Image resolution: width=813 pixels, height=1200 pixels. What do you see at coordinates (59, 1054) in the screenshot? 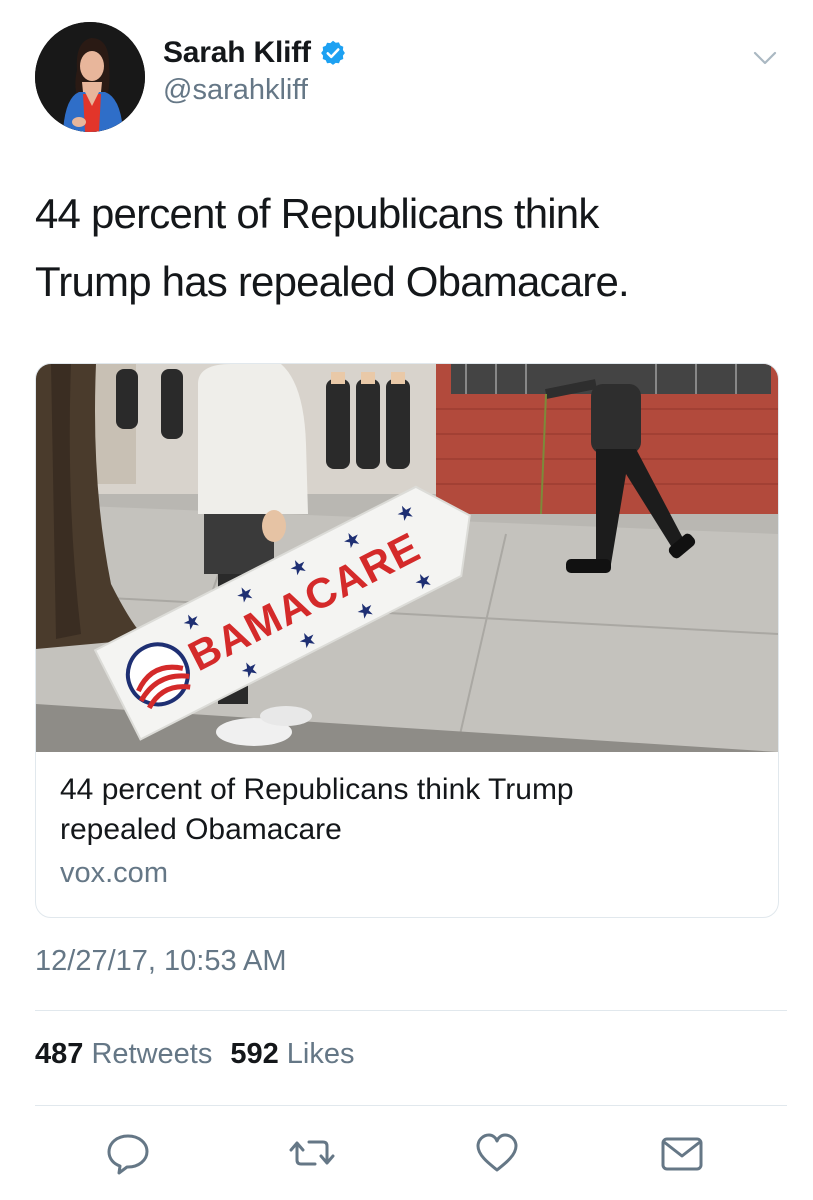
I see `retweets-count: 487` at bounding box center [59, 1054].